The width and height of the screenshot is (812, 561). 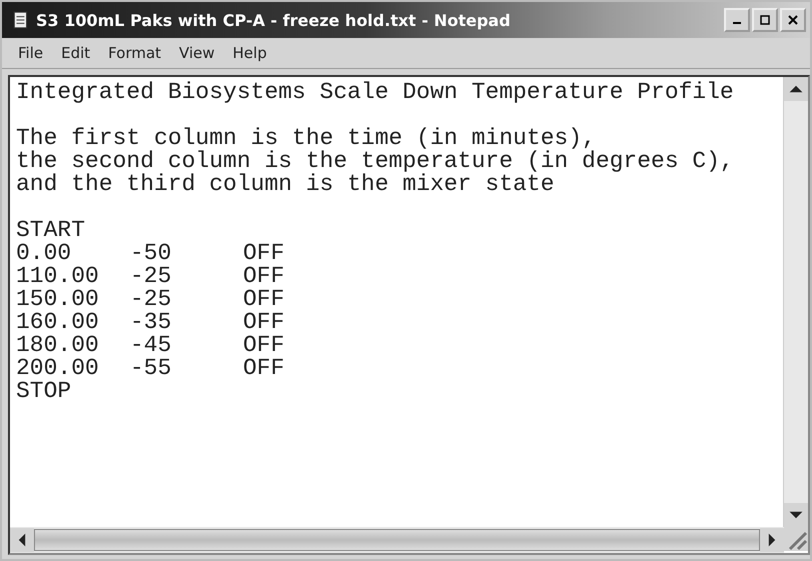 I want to click on maximize-icon, so click(x=765, y=20).